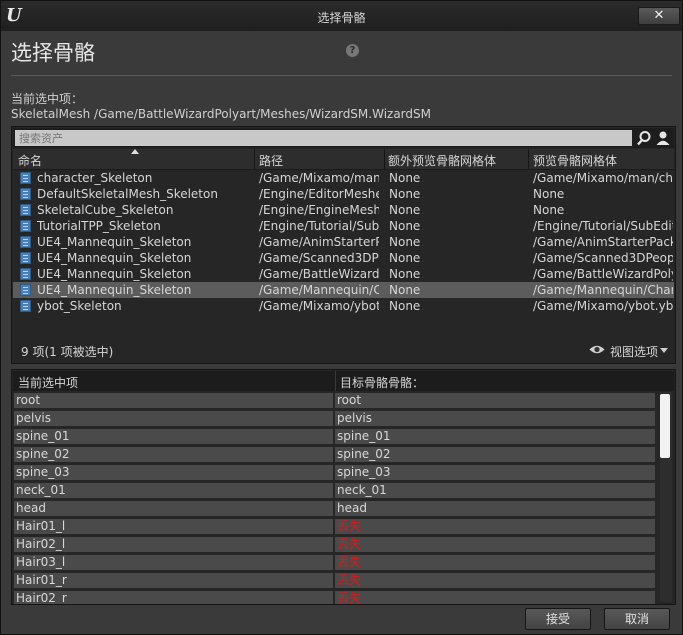  I want to click on cancel-button: 取消, so click(637, 619).